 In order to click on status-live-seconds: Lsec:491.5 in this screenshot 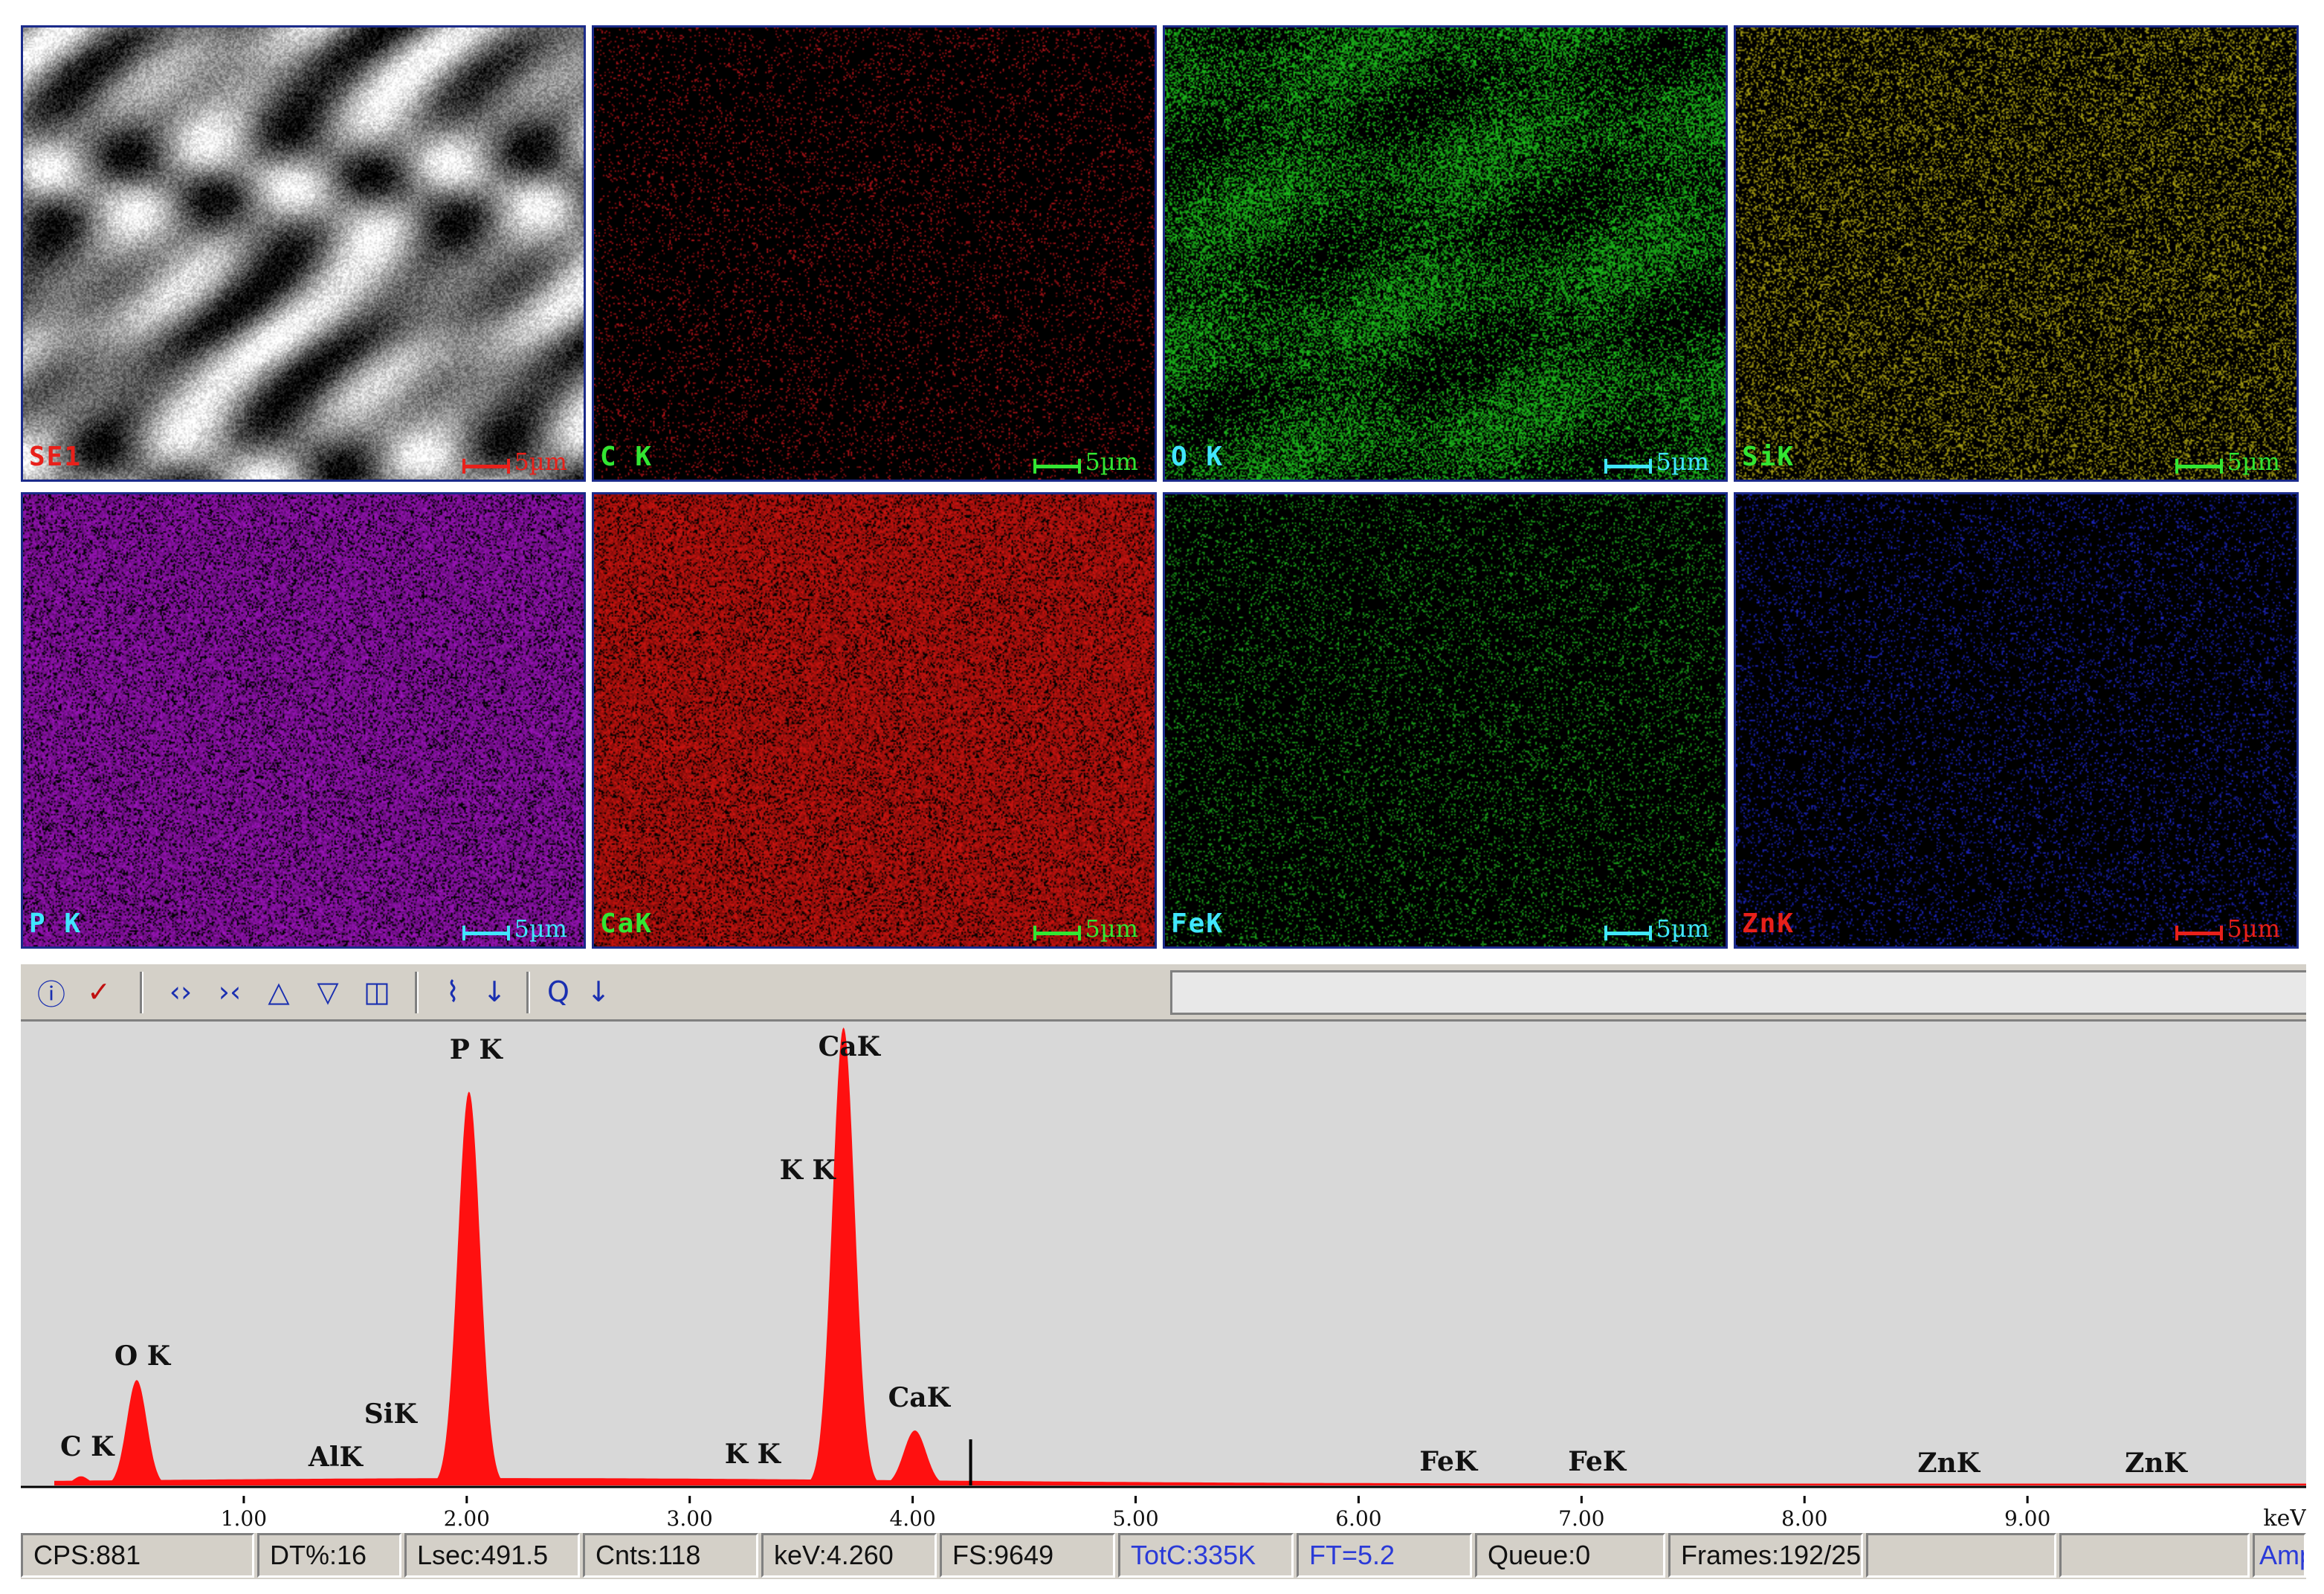, I will do `click(492, 1555)`.